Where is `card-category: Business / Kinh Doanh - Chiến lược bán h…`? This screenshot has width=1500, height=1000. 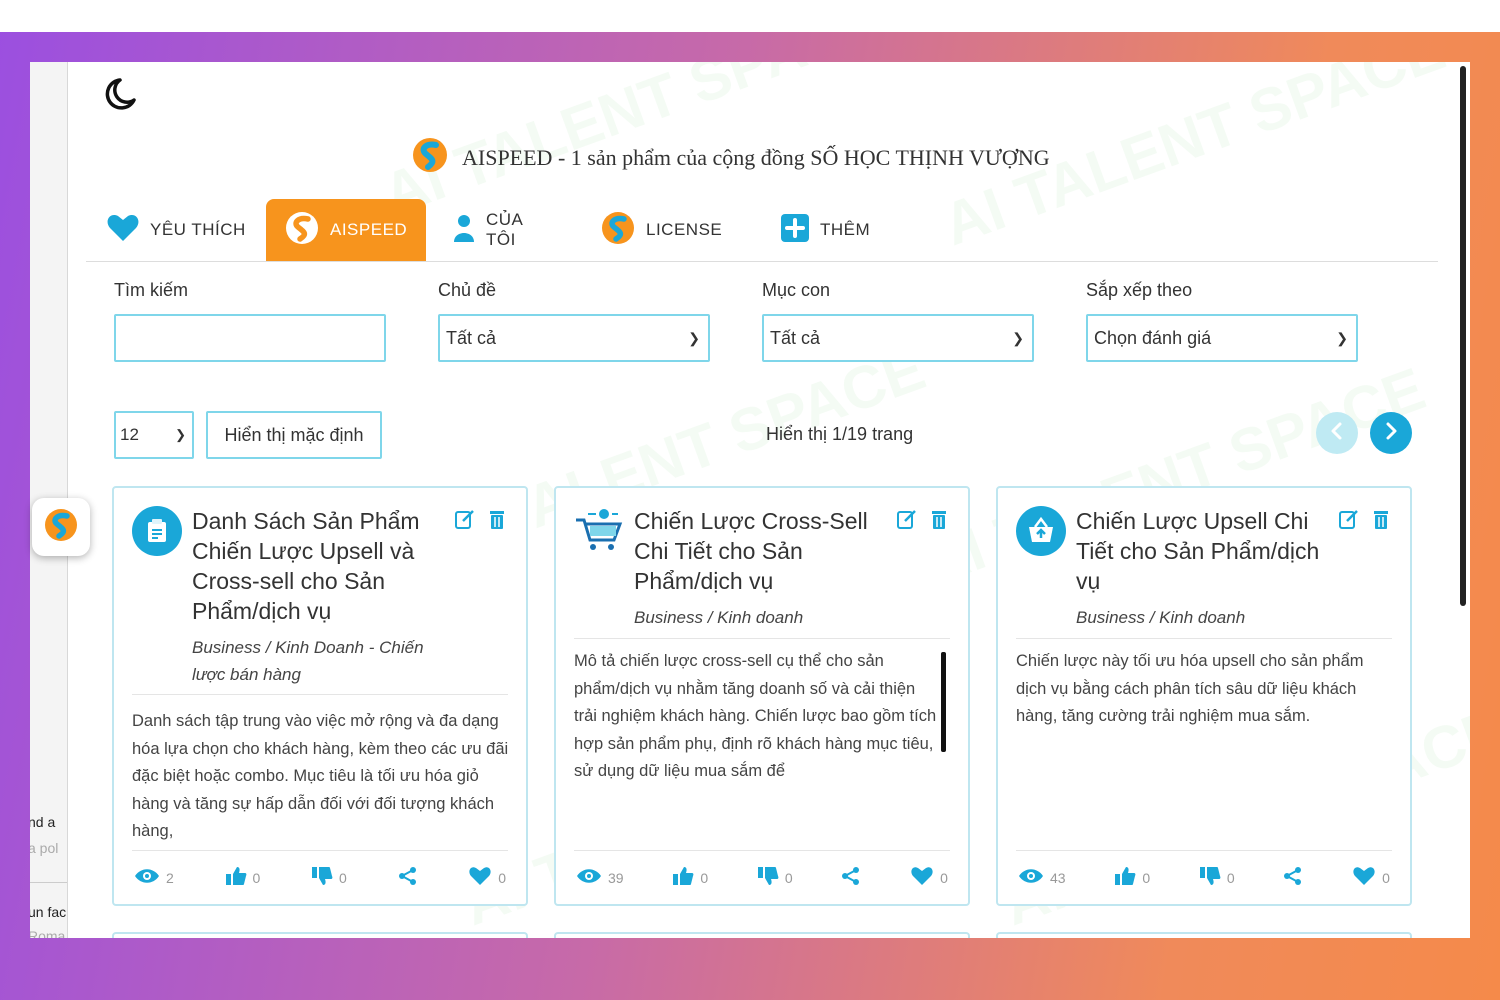 card-category: Business / Kinh Doanh - Chiến lược bán h… is located at coordinates (308, 661).